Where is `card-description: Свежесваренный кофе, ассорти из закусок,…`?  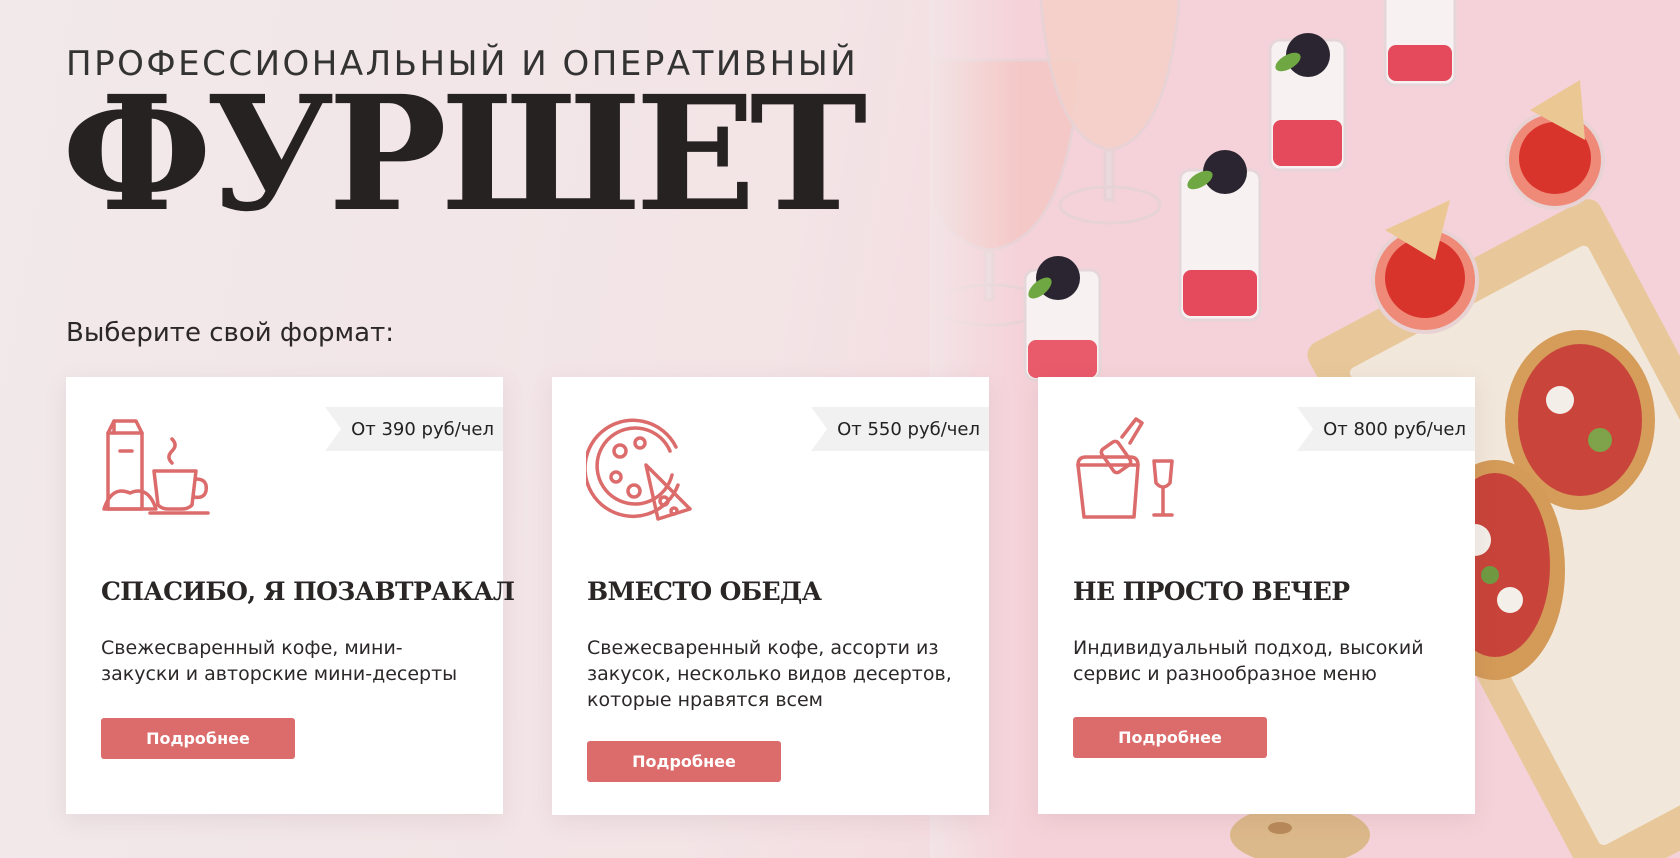 card-description: Свежесваренный кофе, ассорти из закусок,… is located at coordinates (769, 674).